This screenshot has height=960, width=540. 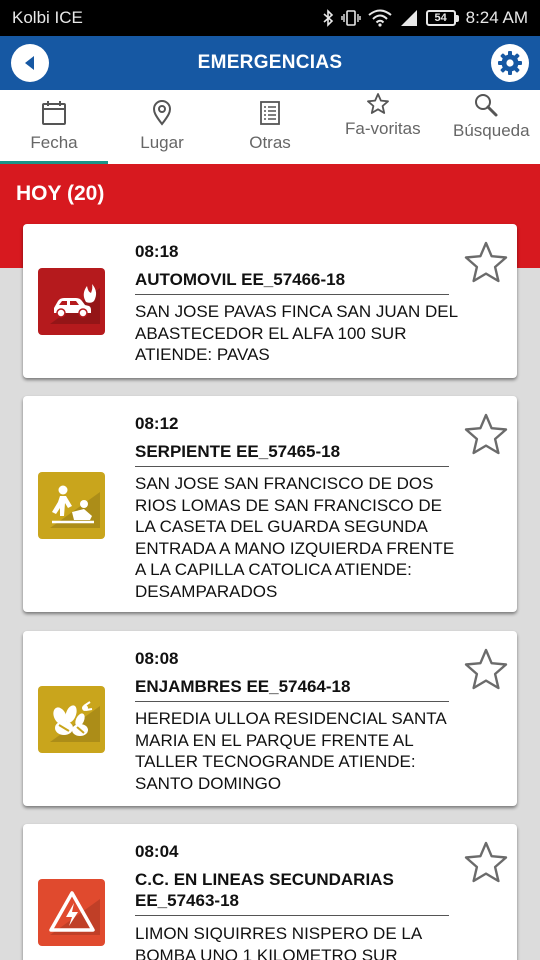 I want to click on calendar-icon, so click(x=54, y=113).